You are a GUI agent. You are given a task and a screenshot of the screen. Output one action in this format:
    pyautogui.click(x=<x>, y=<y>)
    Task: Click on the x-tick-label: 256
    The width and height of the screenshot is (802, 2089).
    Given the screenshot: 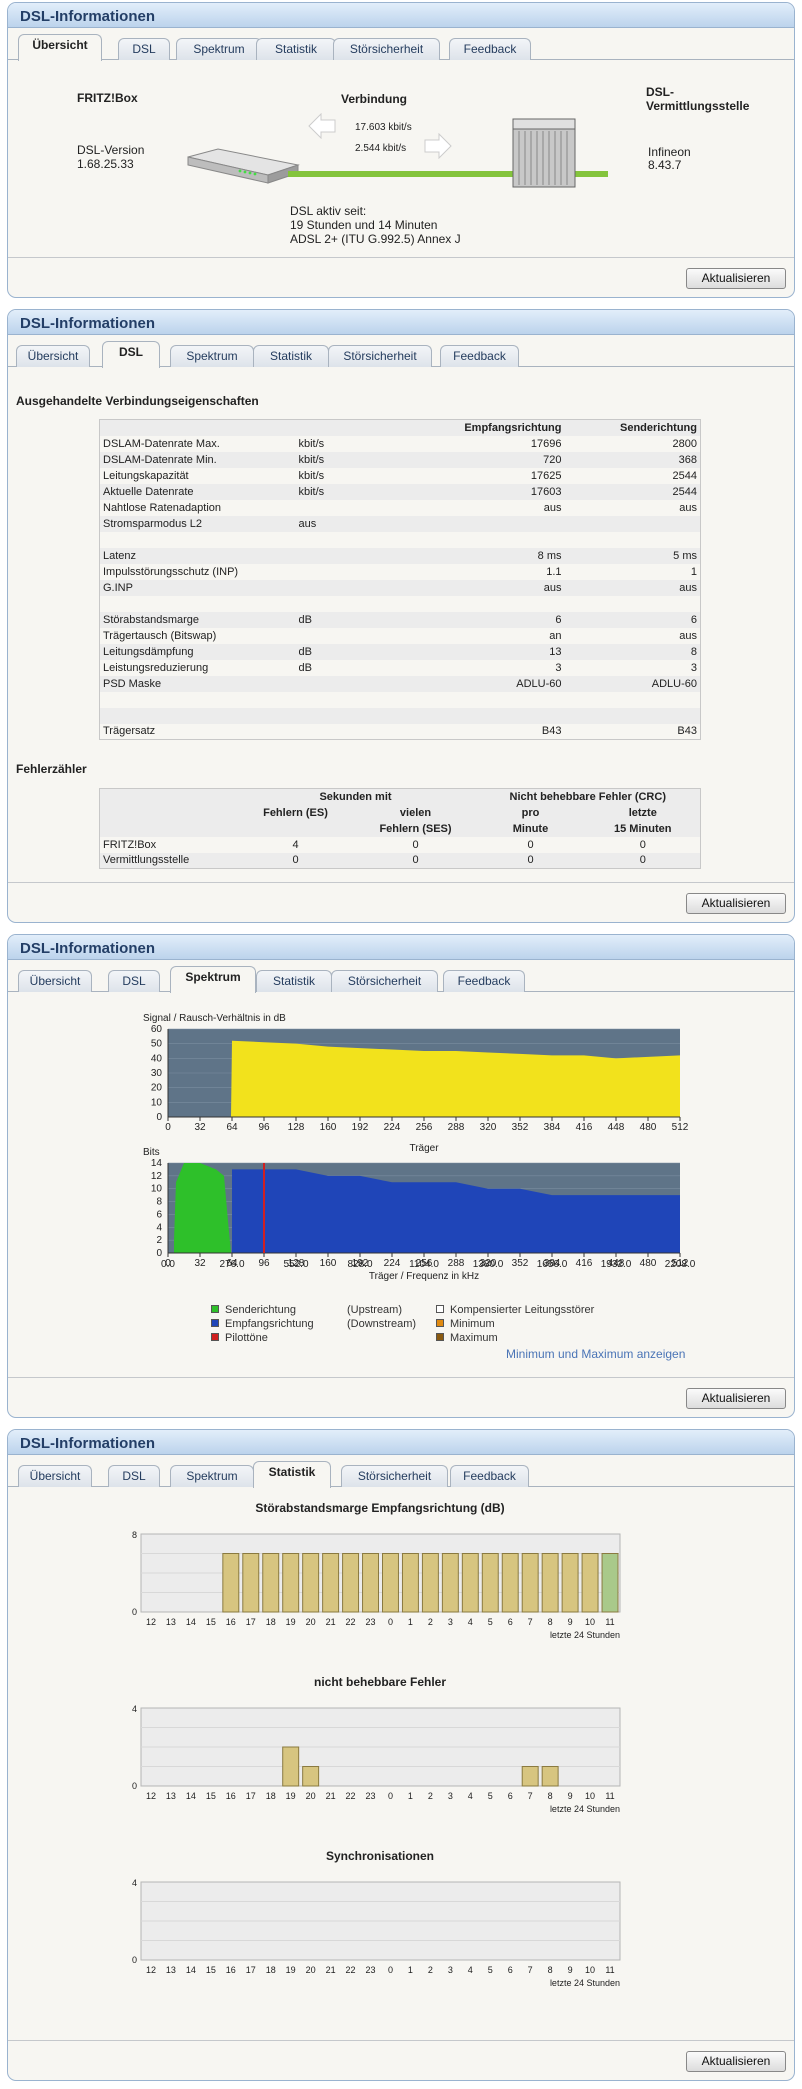 What is the action you would take?
    pyautogui.click(x=424, y=1127)
    